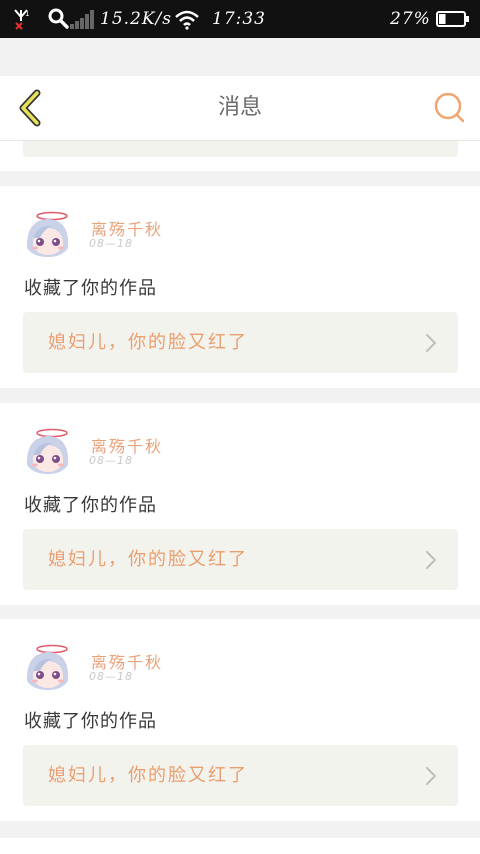 This screenshot has height=854, width=480. I want to click on page-title: 消息, so click(239, 107).